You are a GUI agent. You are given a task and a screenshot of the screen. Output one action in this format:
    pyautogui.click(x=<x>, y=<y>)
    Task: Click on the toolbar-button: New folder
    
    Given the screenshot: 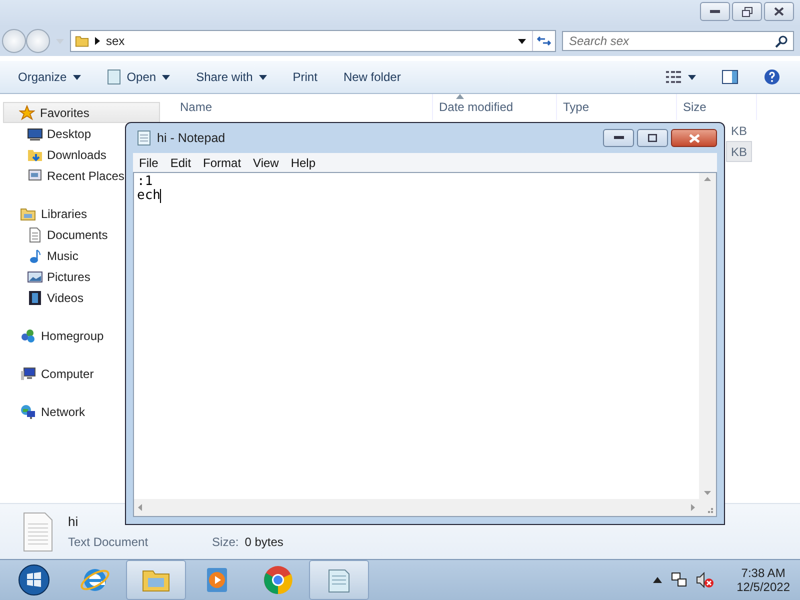 What is the action you would take?
    pyautogui.click(x=372, y=77)
    